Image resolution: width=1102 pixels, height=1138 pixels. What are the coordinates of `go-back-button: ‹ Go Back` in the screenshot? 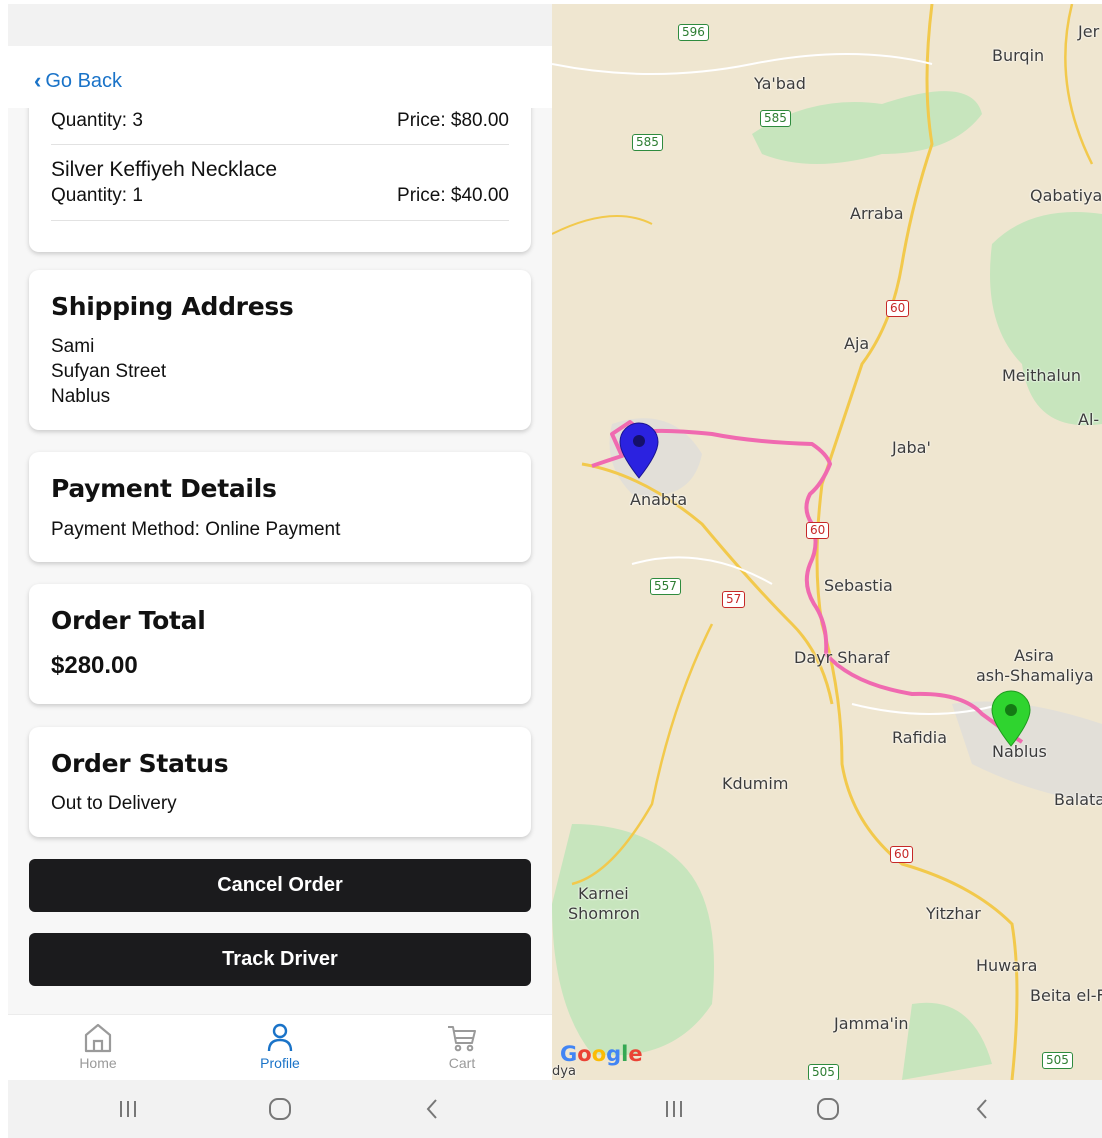 It's located at (78, 81).